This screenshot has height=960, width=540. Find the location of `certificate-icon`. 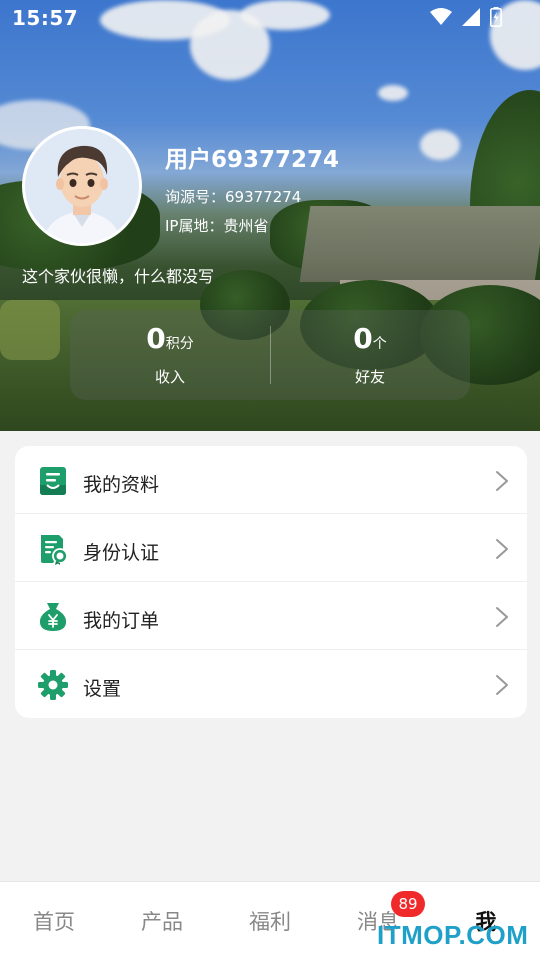

certificate-icon is located at coordinates (54, 550).